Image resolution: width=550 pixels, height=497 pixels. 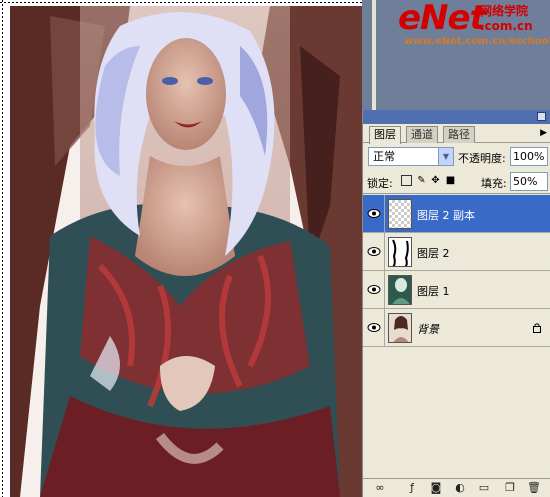 I want to click on workspace-divider, so click(x=374, y=55).